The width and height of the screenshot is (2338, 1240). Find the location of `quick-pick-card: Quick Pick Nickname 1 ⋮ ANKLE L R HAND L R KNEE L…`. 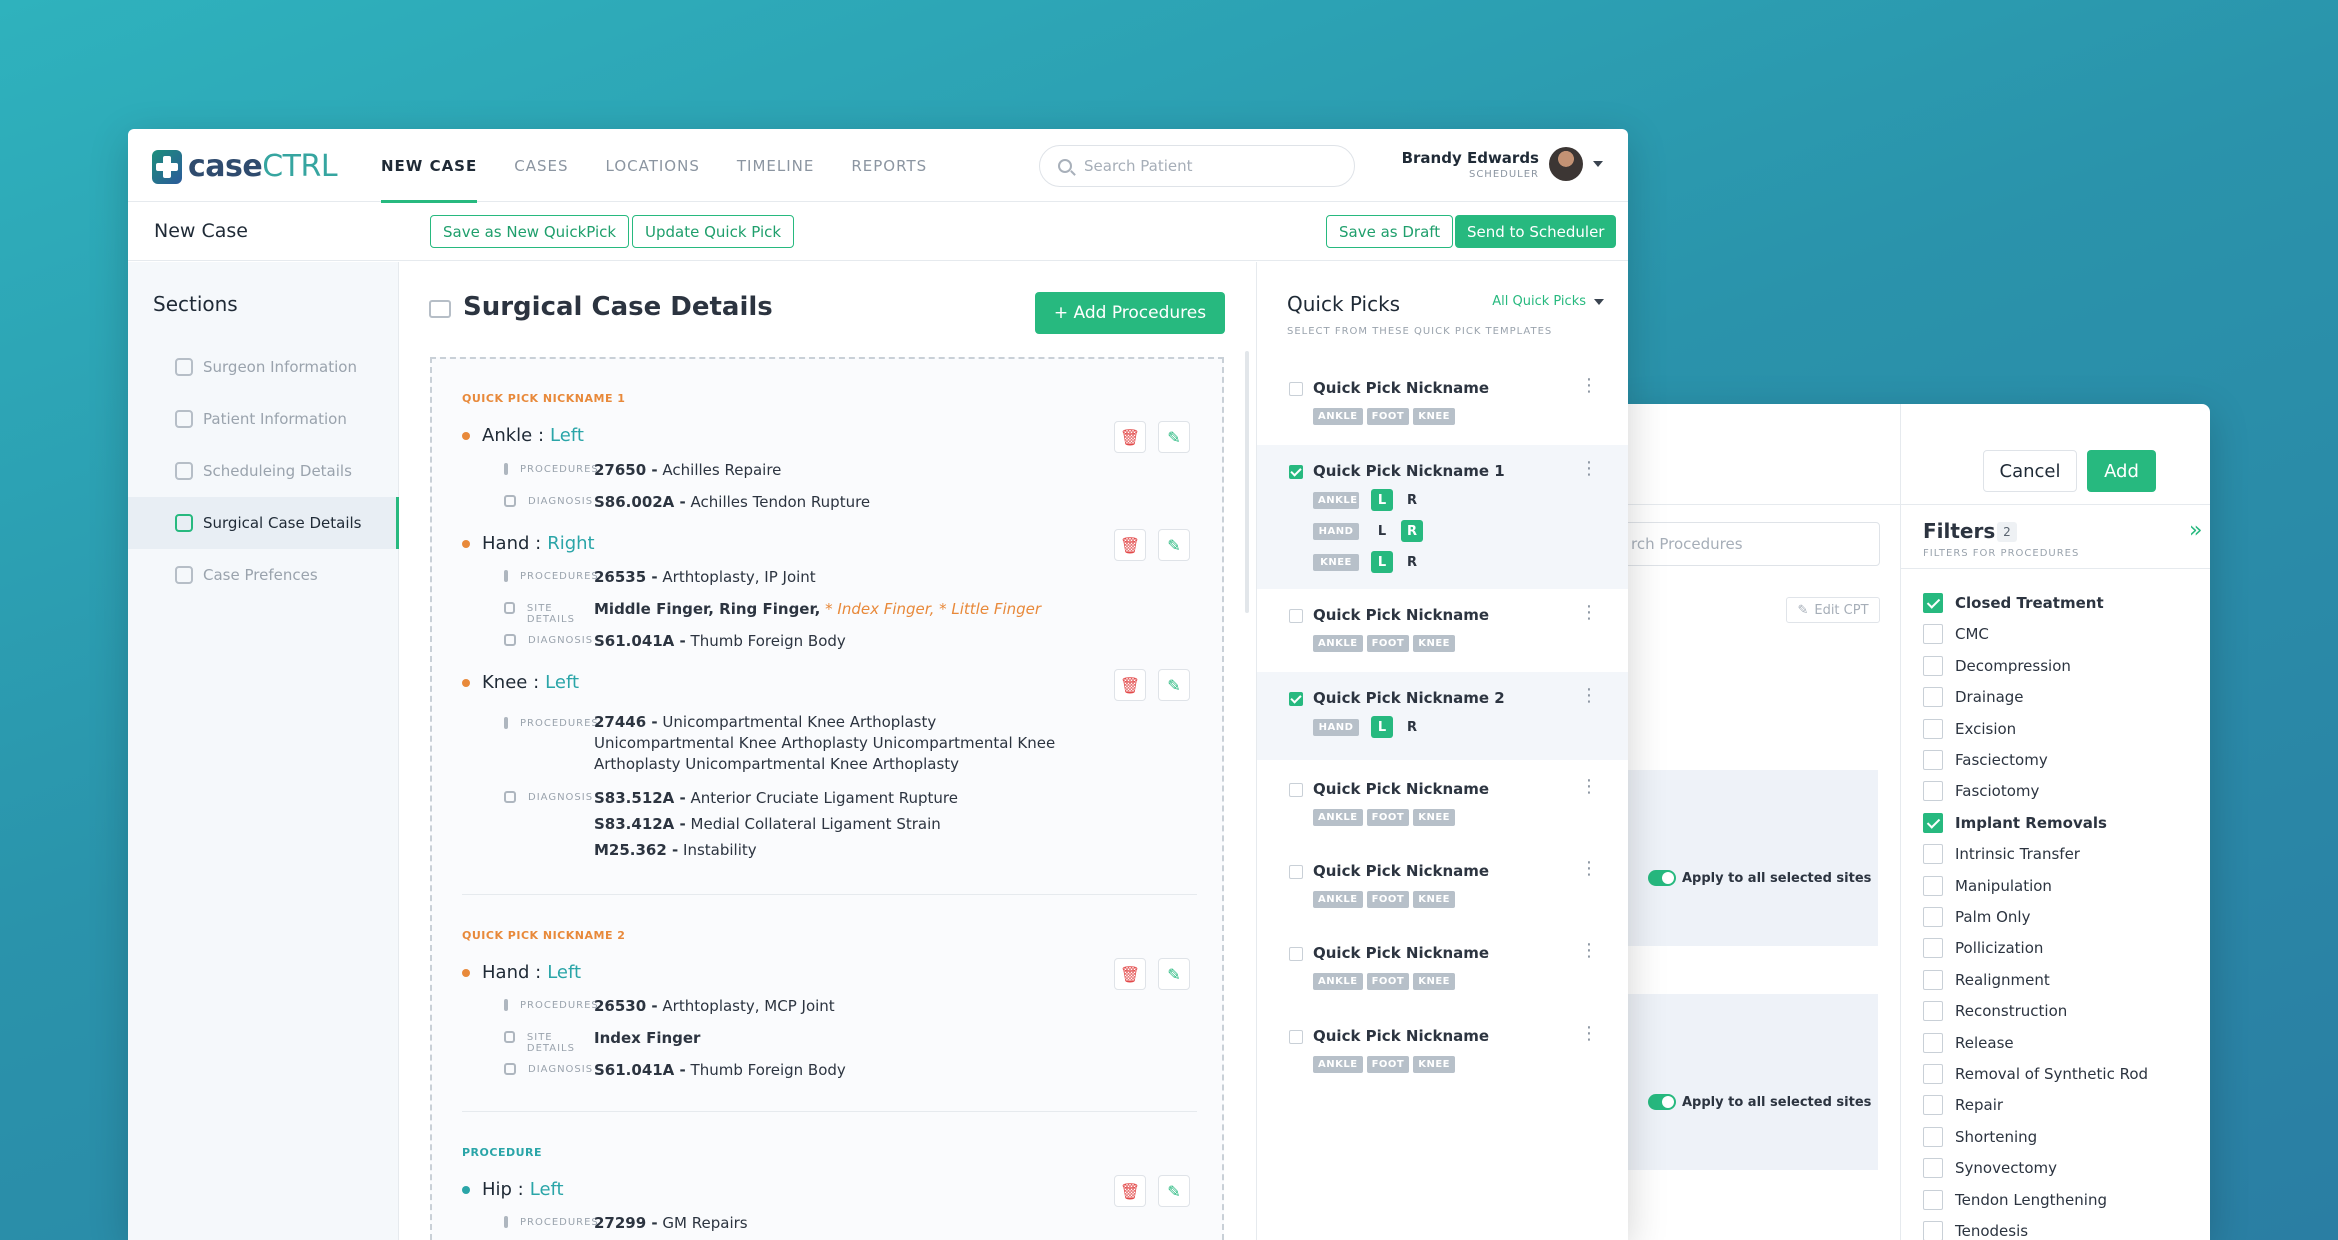

quick-pick-card: Quick Pick Nickname 1 ⋮ ANKLE L R HAND L R KNEE L… is located at coordinates (1442, 517).